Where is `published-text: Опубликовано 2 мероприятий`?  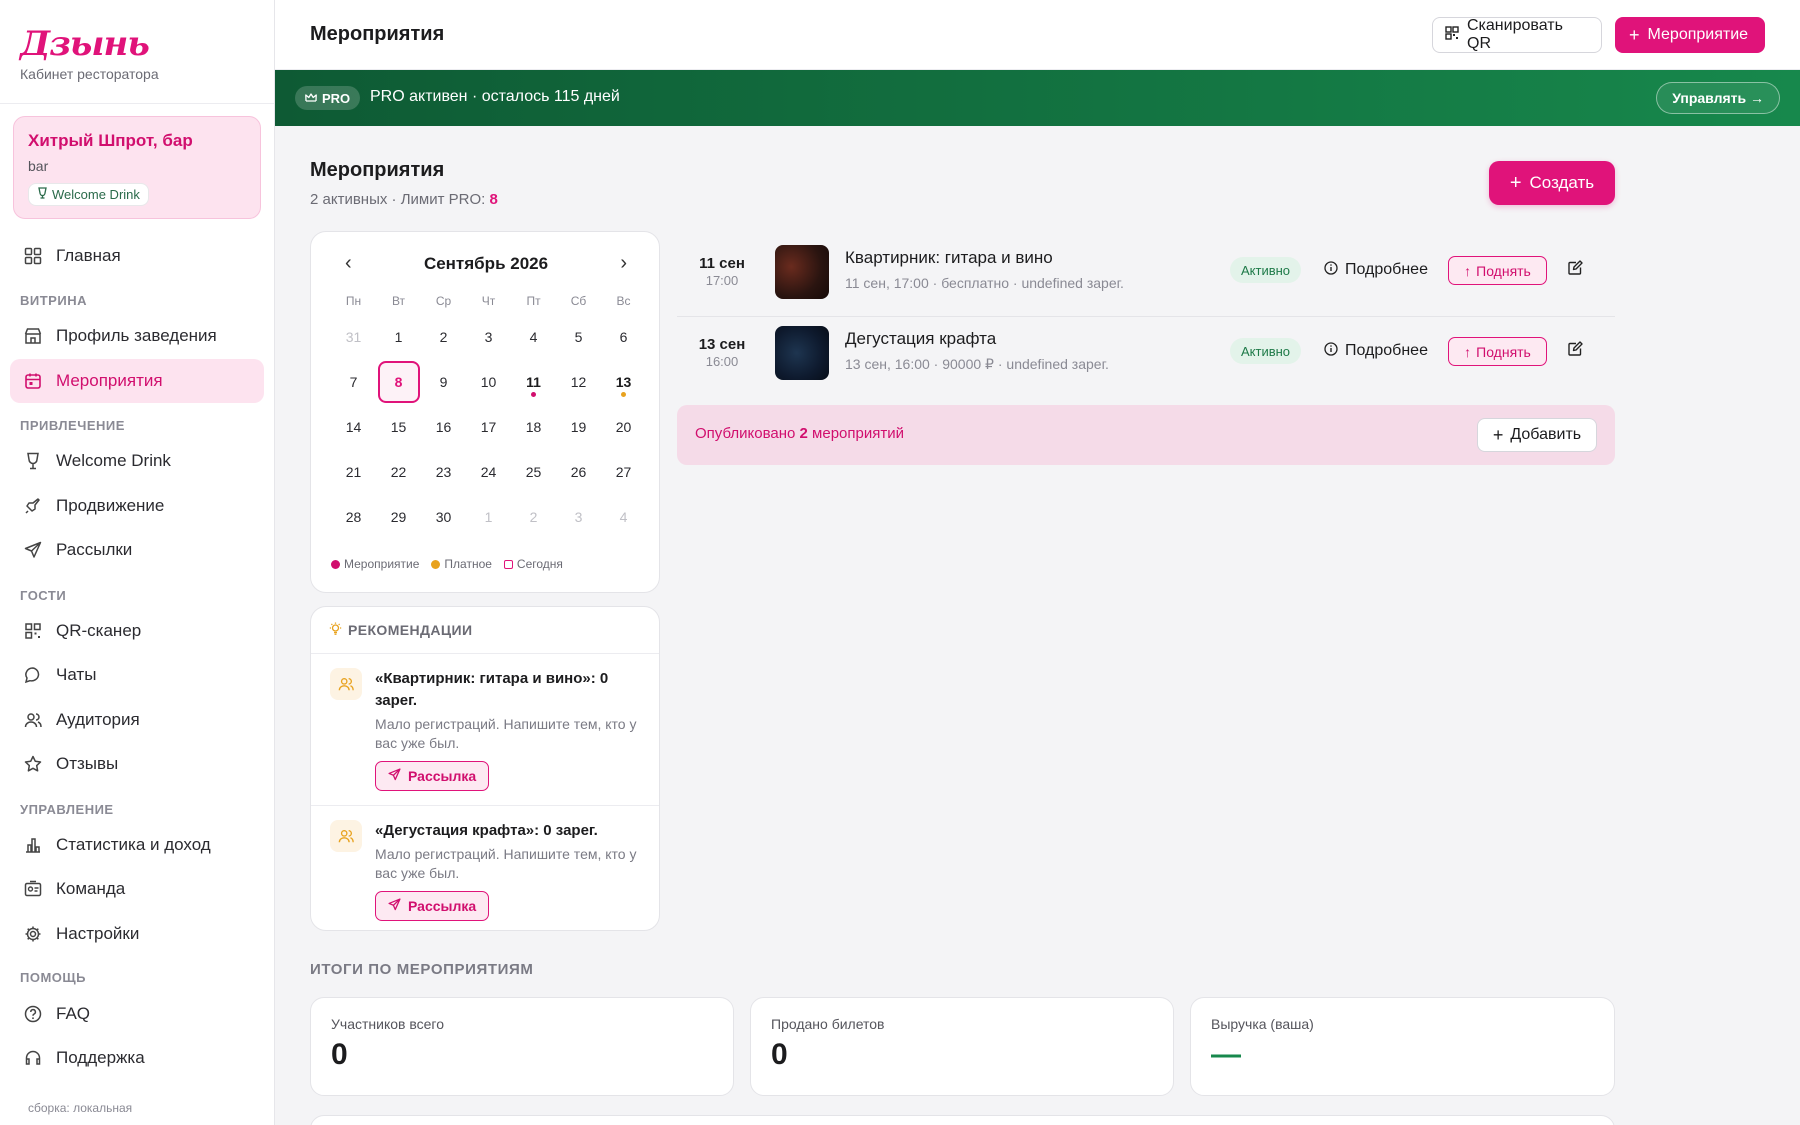
published-text: Опубликовано 2 мероприятий is located at coordinates (799, 433).